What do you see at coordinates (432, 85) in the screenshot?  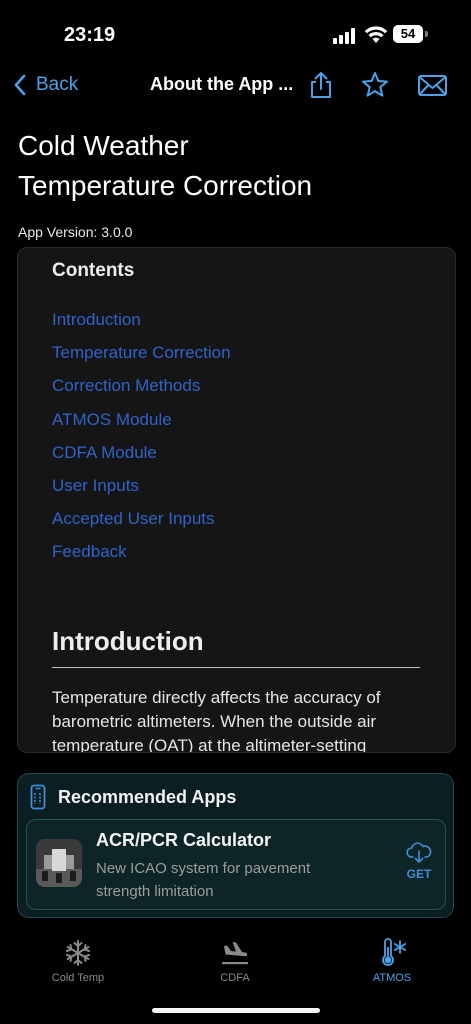 I see `mail-icon` at bounding box center [432, 85].